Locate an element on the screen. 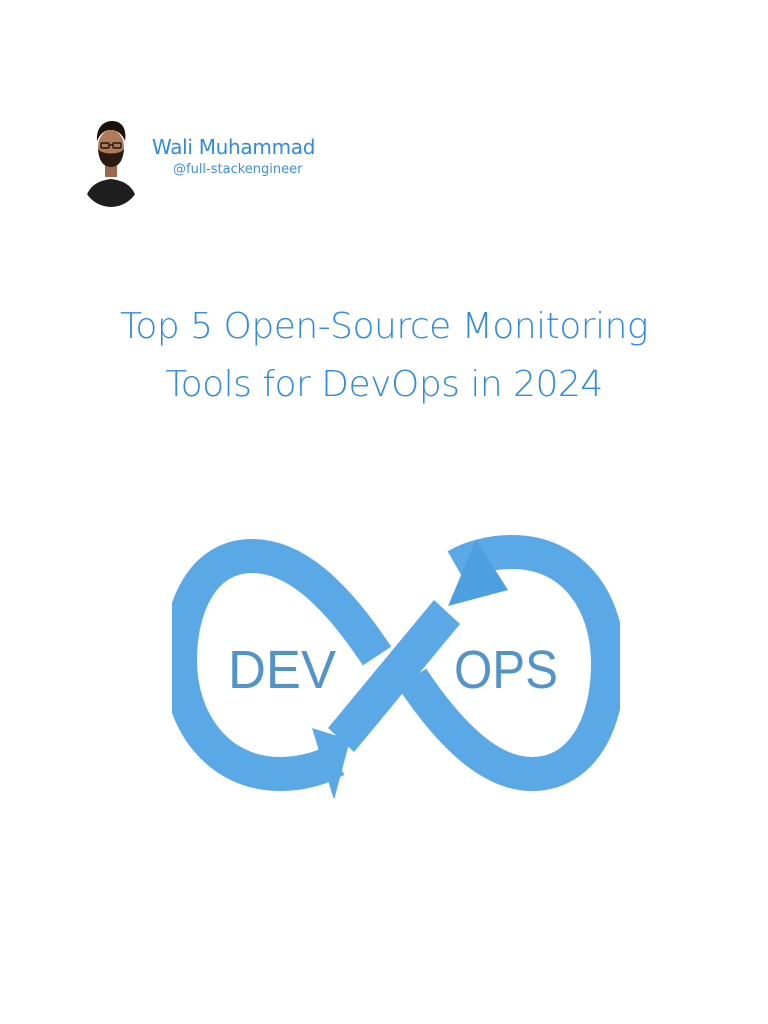 This screenshot has width=768, height=1024. avatar is located at coordinates (111, 162).